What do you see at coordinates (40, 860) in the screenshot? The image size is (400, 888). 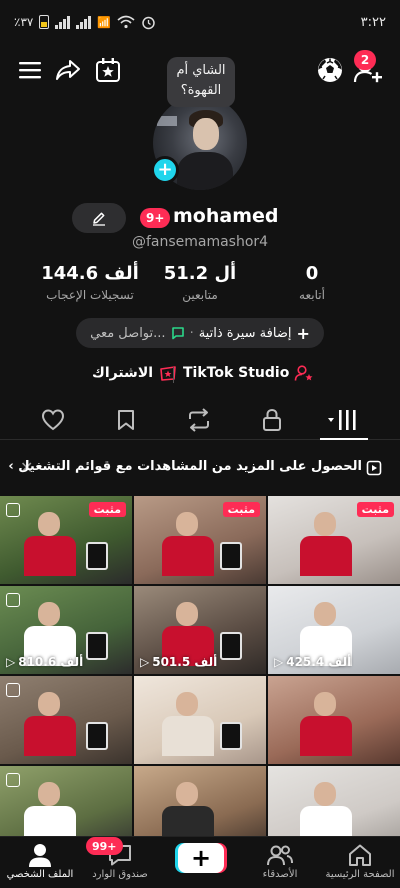 I see `nav-profile: الملف الشخصي` at bounding box center [40, 860].